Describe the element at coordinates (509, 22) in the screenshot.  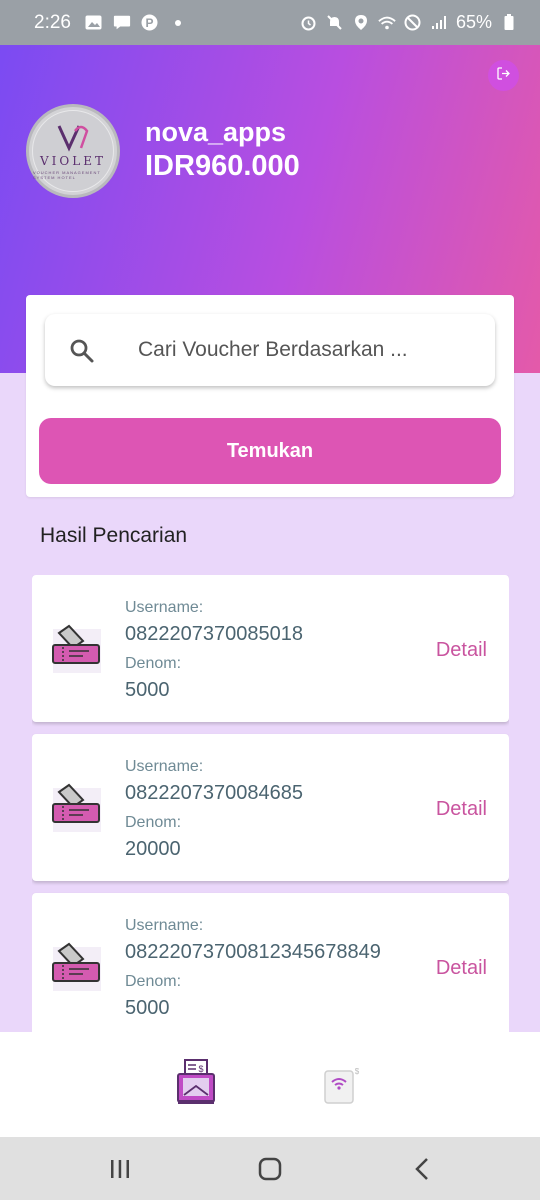
I see `battery-icon` at that location.